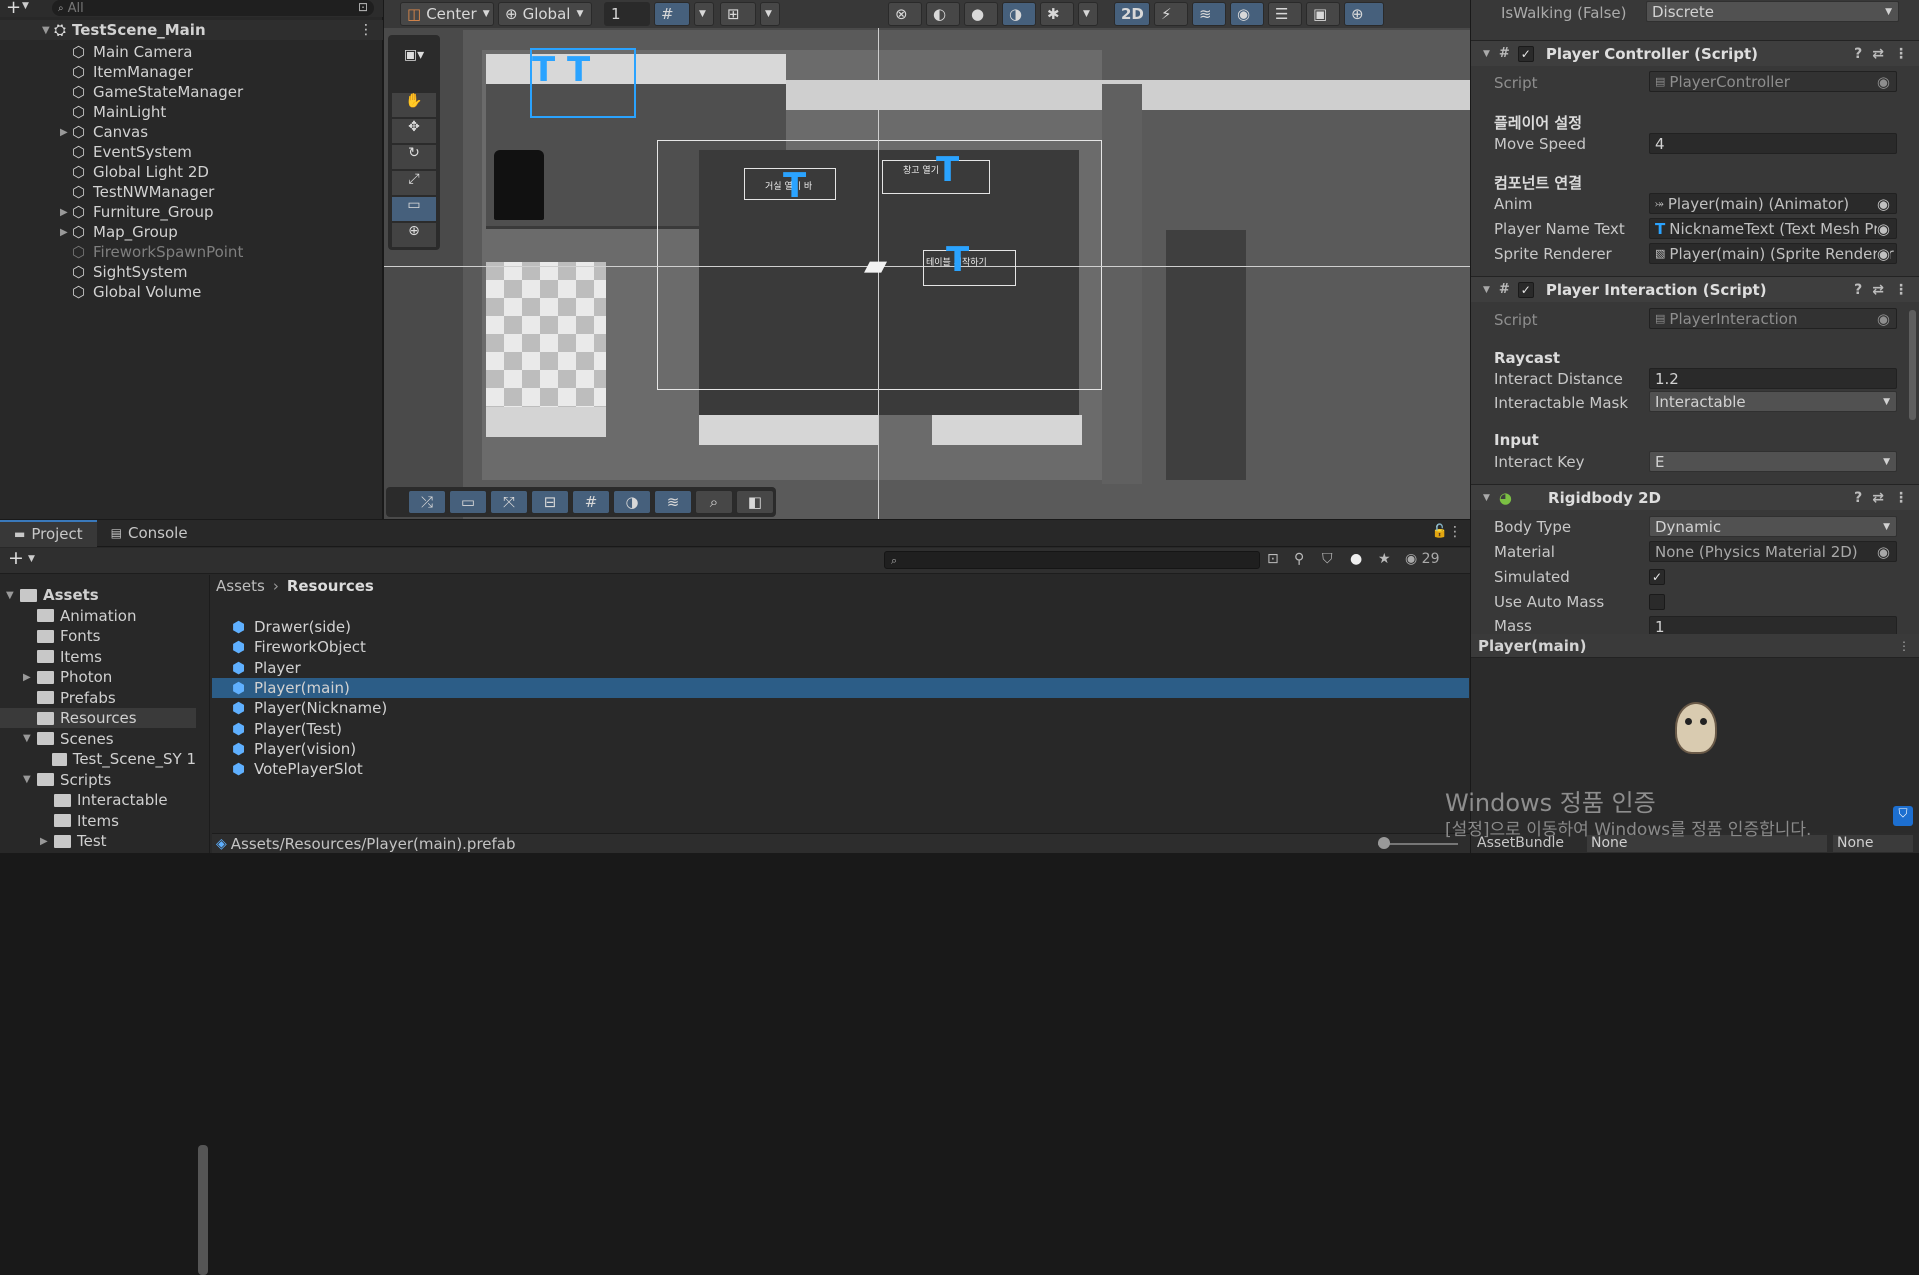  Describe the element at coordinates (1772, 11) in the screenshot. I see `iswalking-dropdown: Discrete ▼` at that location.